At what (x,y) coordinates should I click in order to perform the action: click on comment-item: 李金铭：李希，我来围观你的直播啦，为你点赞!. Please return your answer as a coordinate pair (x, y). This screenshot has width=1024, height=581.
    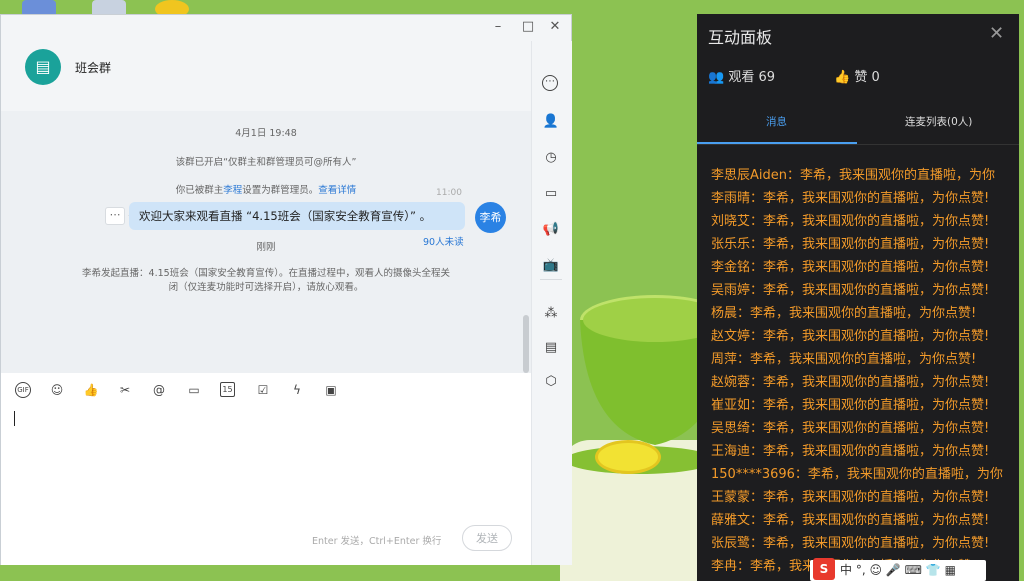
    Looking at the image, I should click on (850, 267).